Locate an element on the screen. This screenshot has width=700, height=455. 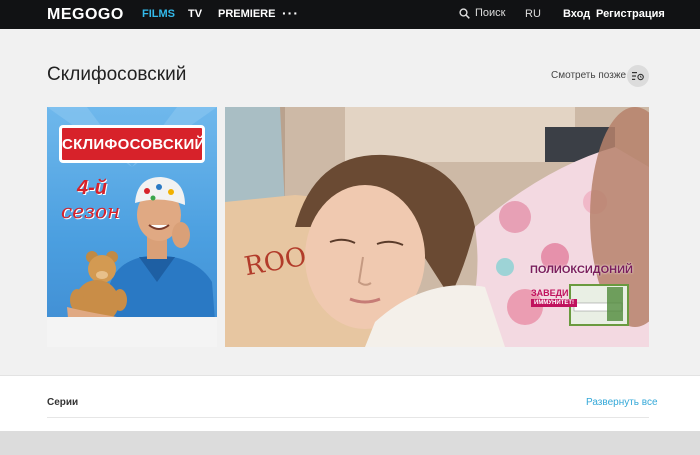
watch-later-icon is located at coordinates (638, 76).